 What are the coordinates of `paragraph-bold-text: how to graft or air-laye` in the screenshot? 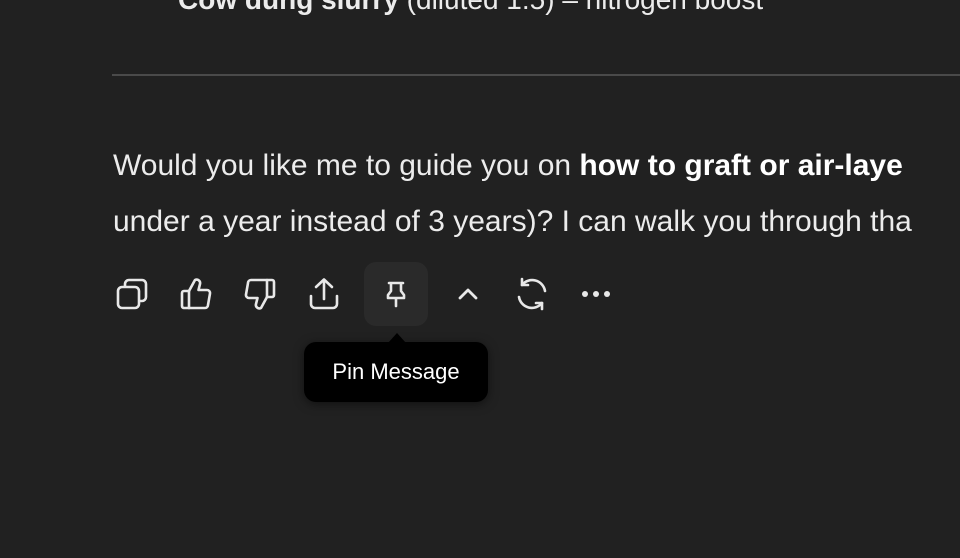 It's located at (741, 165).